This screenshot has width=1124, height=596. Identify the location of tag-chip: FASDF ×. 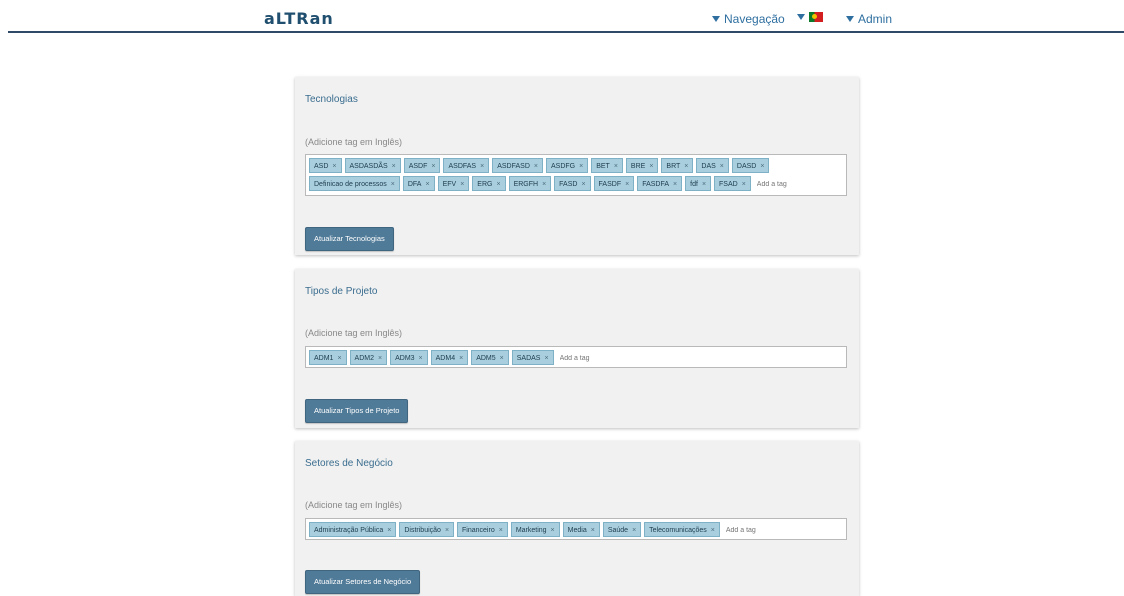
(614, 183).